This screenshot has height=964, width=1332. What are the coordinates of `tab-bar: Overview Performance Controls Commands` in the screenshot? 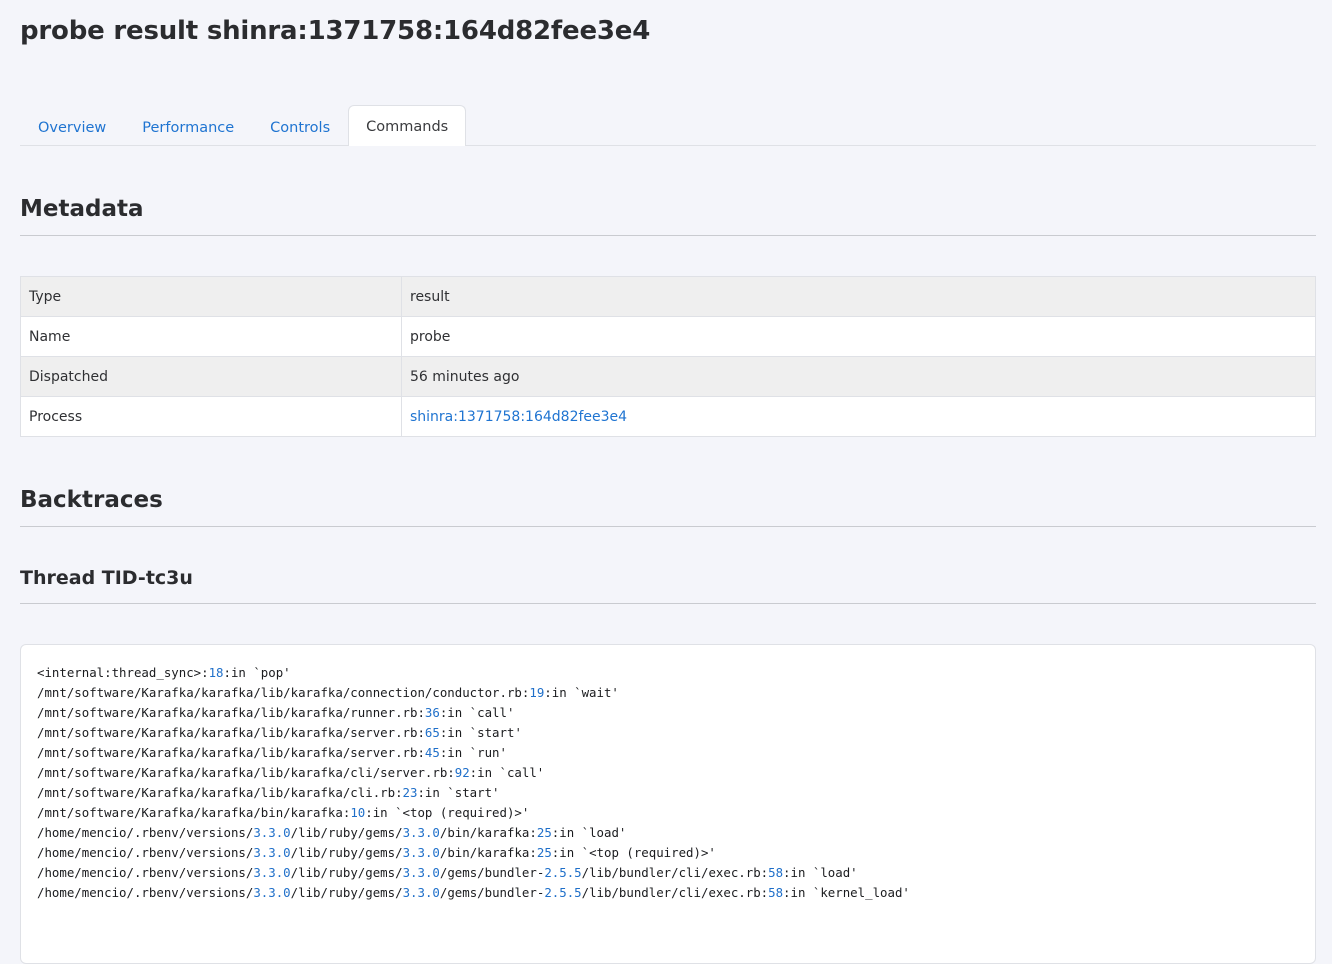 It's located at (668, 125).